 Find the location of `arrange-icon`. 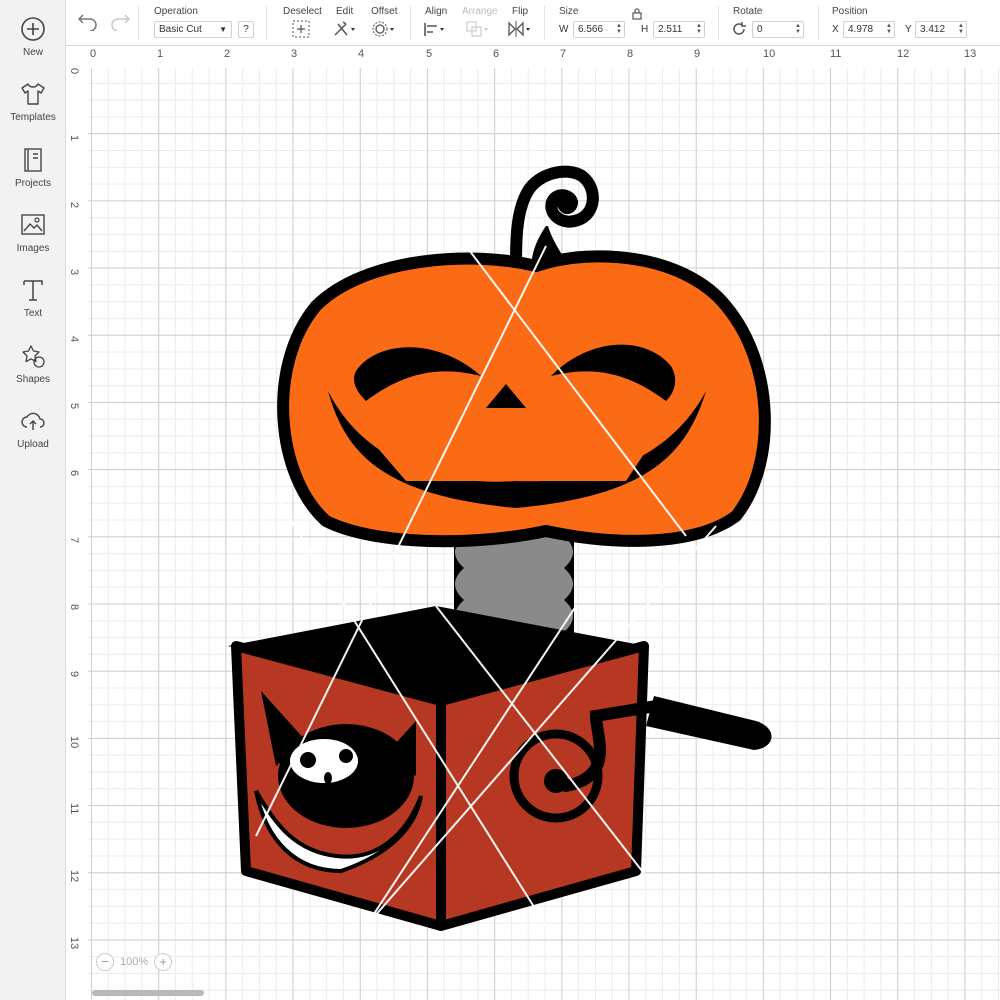

arrange-icon is located at coordinates (477, 29).